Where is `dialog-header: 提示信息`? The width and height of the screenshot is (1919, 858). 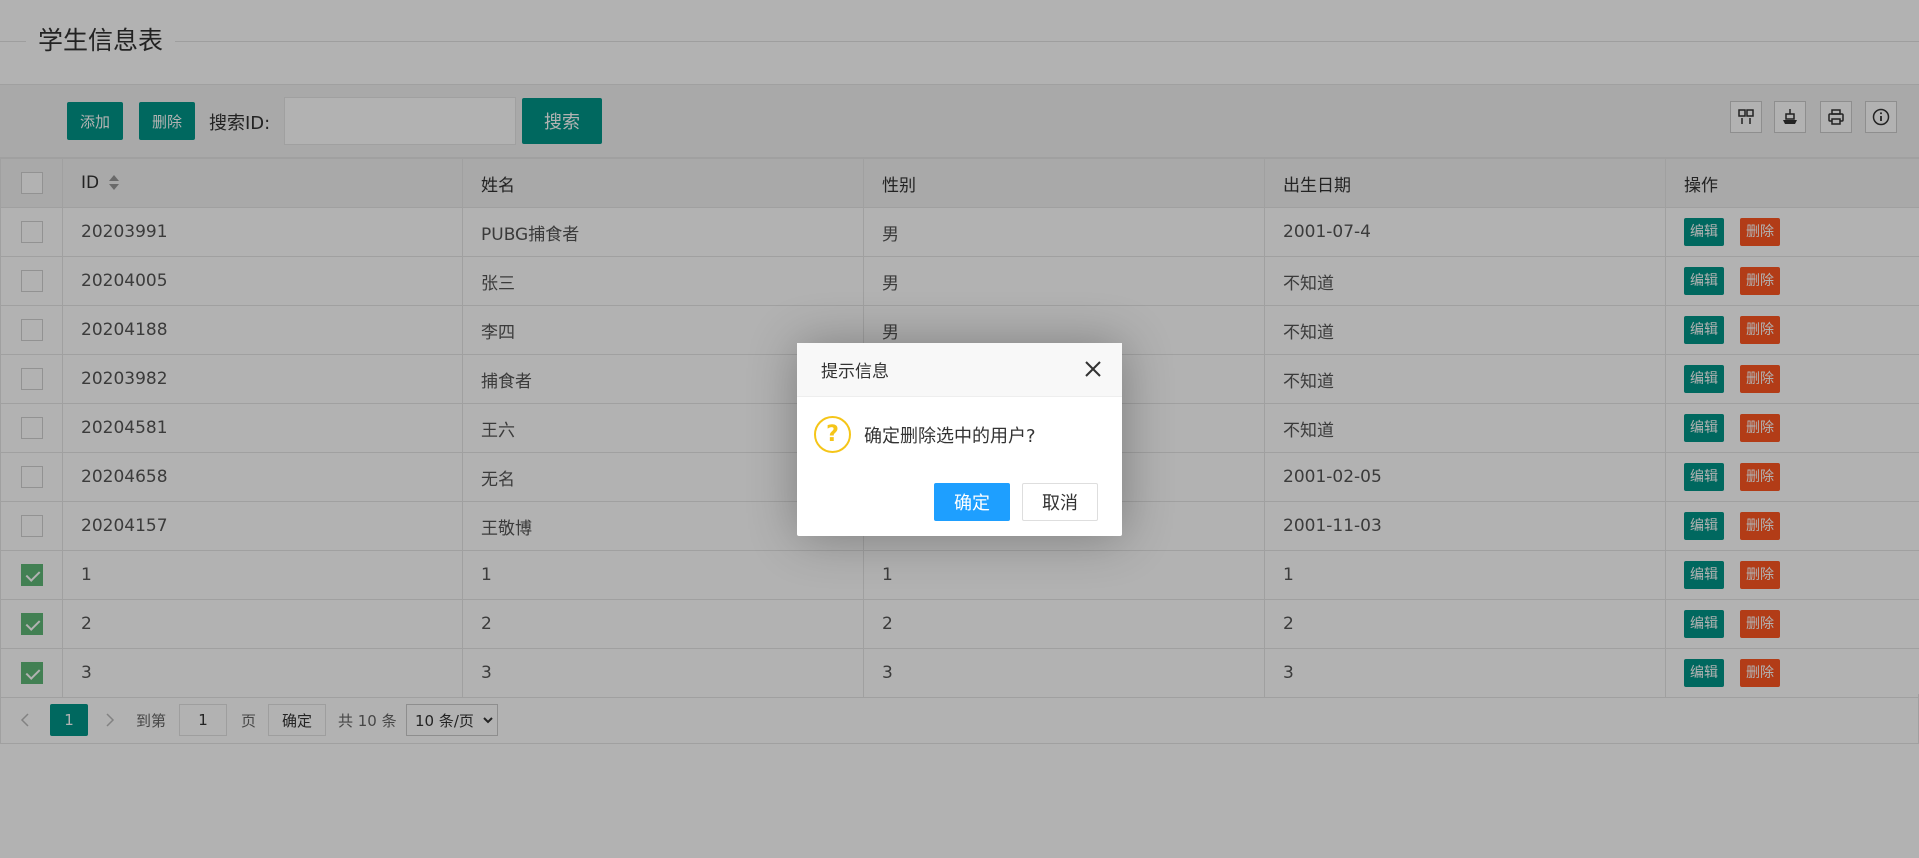
dialog-header: 提示信息 is located at coordinates (959, 370).